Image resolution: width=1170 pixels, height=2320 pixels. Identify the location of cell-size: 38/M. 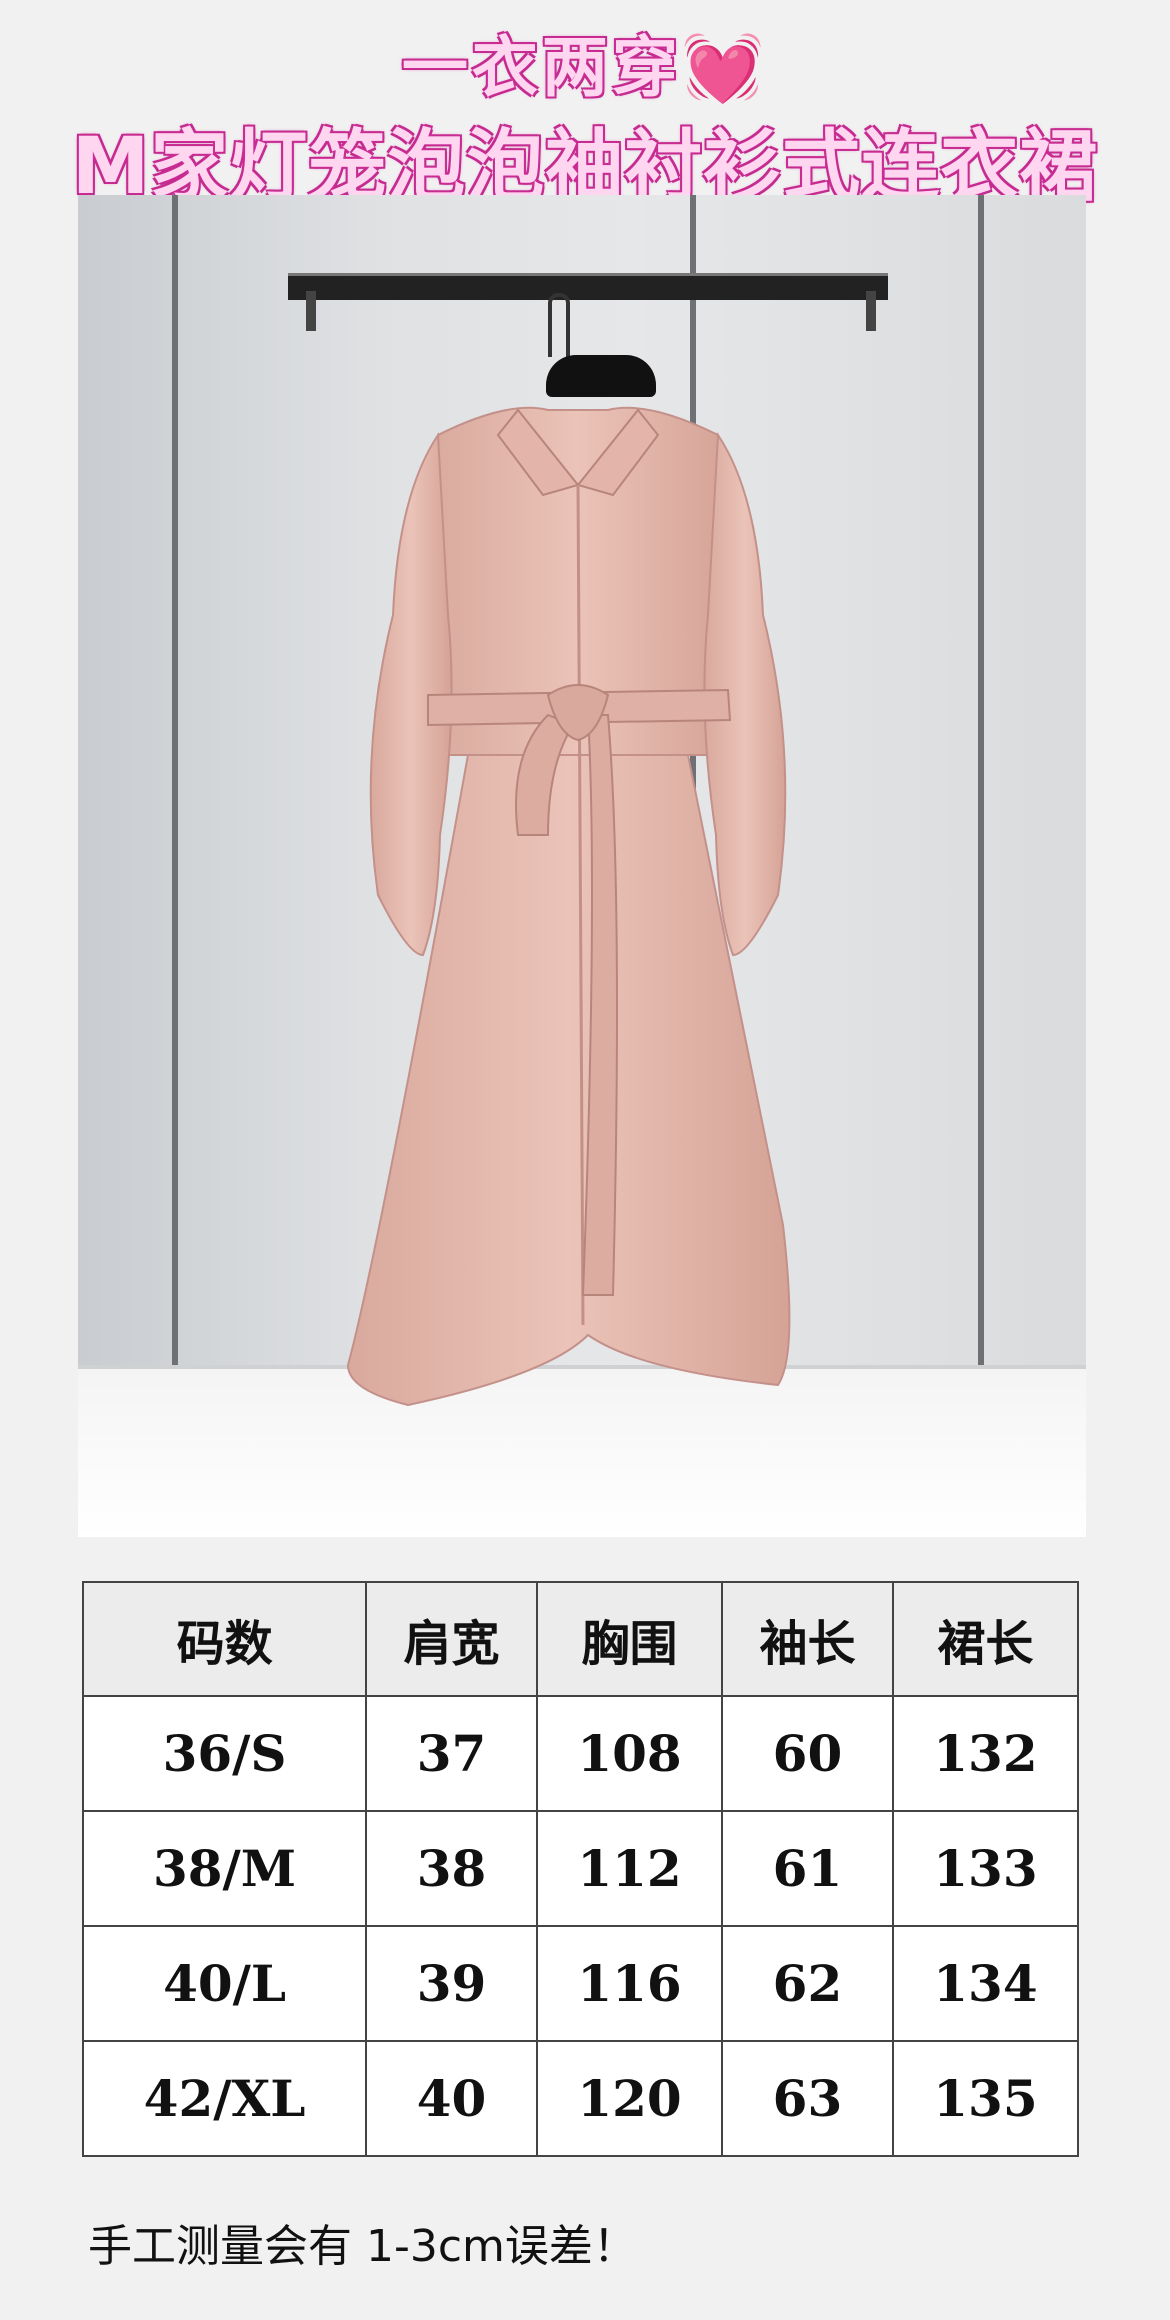
(224, 1868).